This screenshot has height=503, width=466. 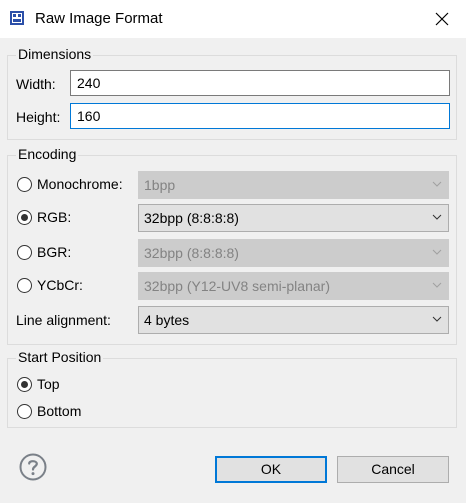 What do you see at coordinates (55, 54) in the screenshot?
I see `dimensions-group-label: Dimensions` at bounding box center [55, 54].